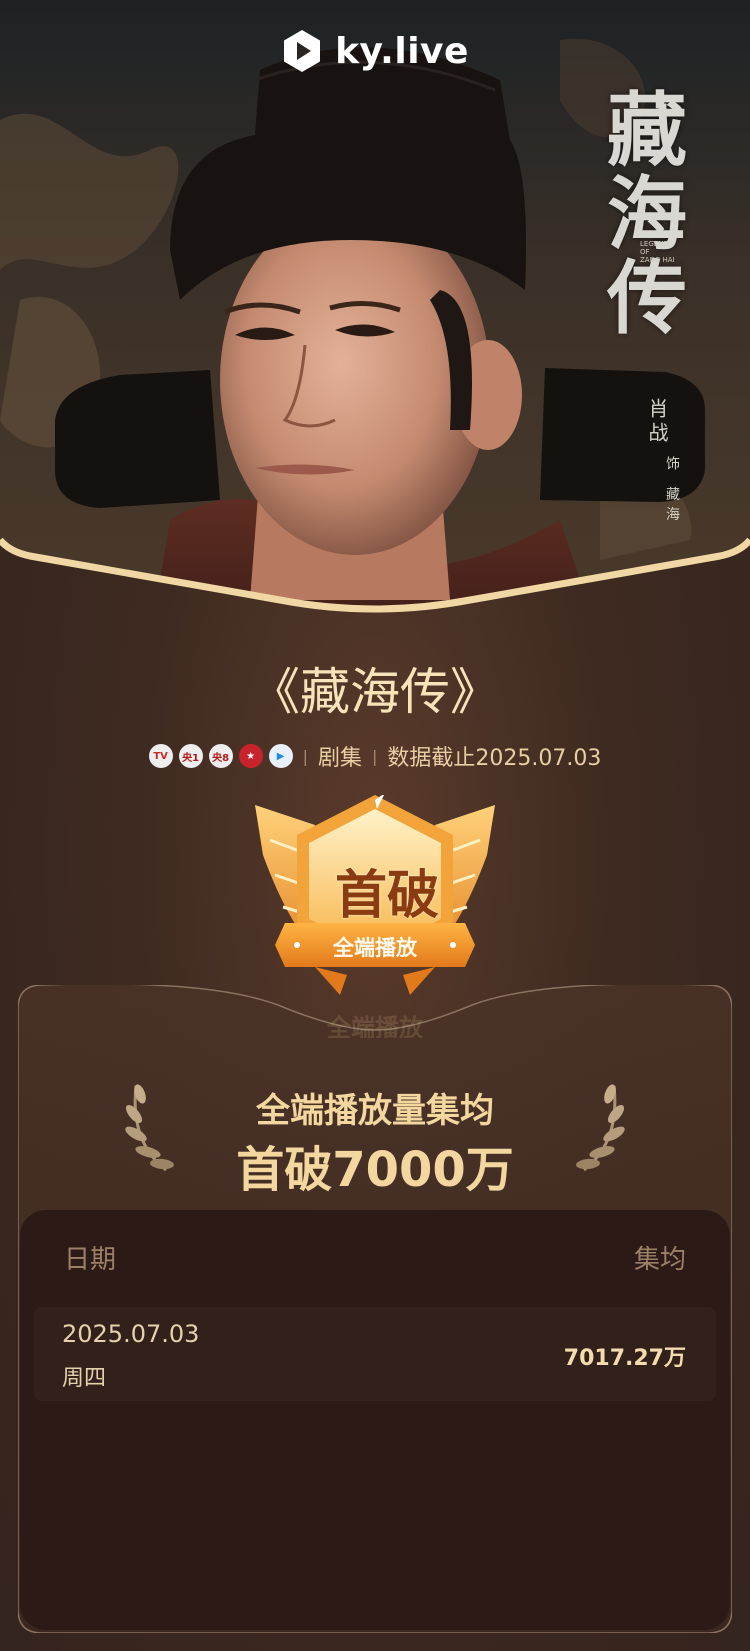  I want to click on badge-reflection: 全端播放, so click(375, 1026).